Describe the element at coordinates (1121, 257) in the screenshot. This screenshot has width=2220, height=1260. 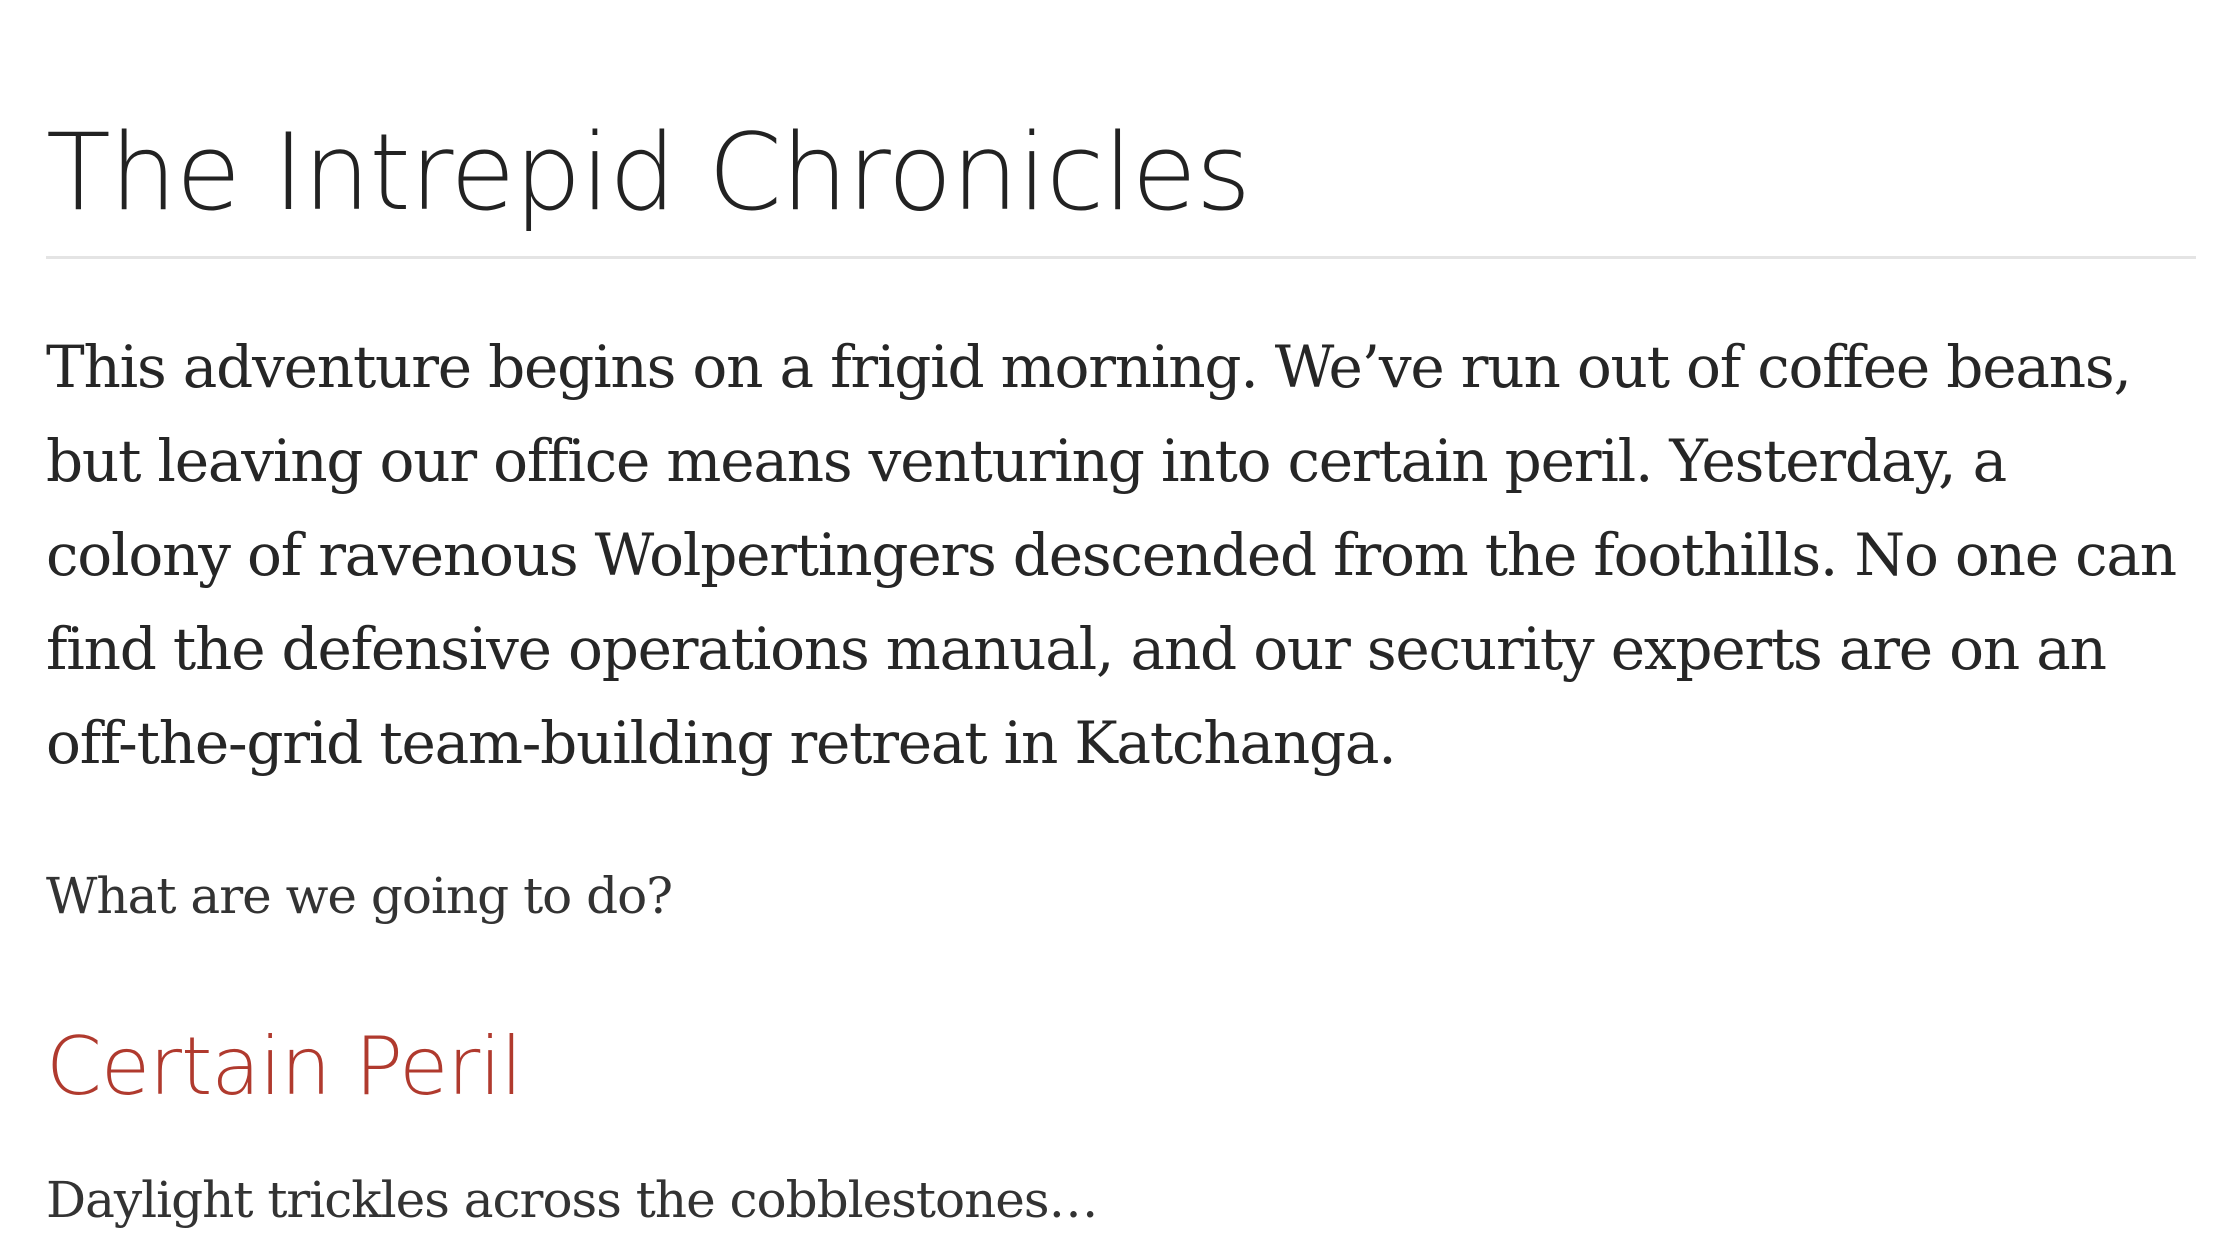
I see `title-divider` at that location.